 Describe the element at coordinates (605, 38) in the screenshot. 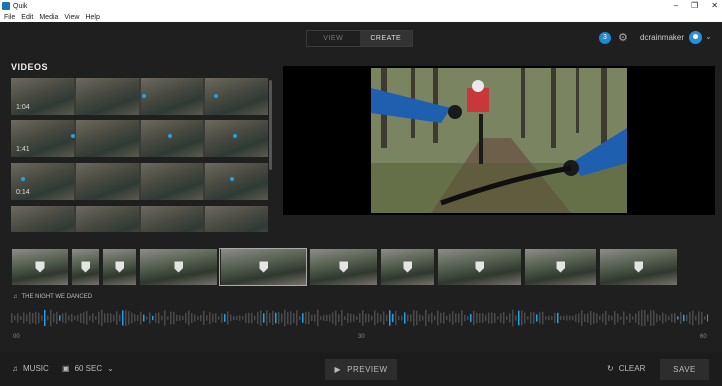

I see `notification-badge: 3` at that location.